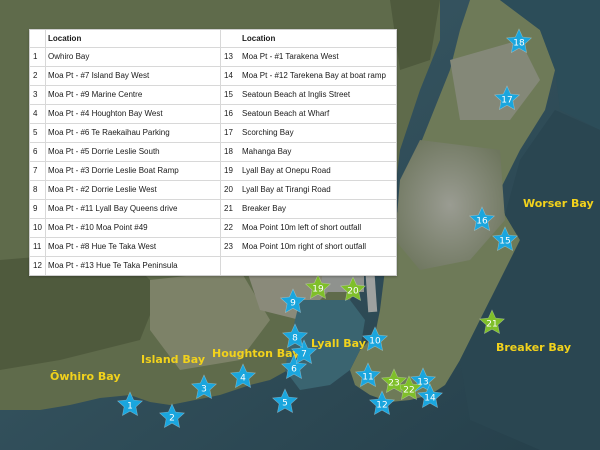 The image size is (600, 450). I want to click on legend-item-number: 23, so click(230, 247).